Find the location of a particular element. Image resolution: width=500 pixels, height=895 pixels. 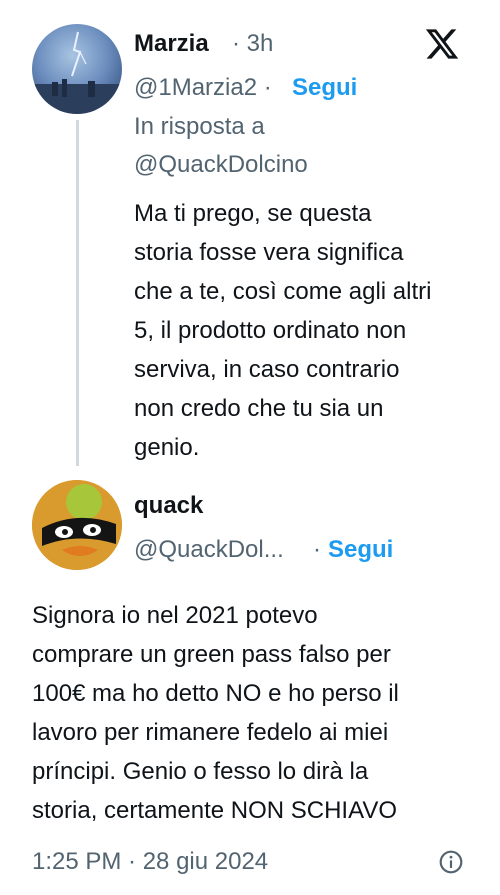

reply-to-handle: @QuackDolcino is located at coordinates (221, 165).